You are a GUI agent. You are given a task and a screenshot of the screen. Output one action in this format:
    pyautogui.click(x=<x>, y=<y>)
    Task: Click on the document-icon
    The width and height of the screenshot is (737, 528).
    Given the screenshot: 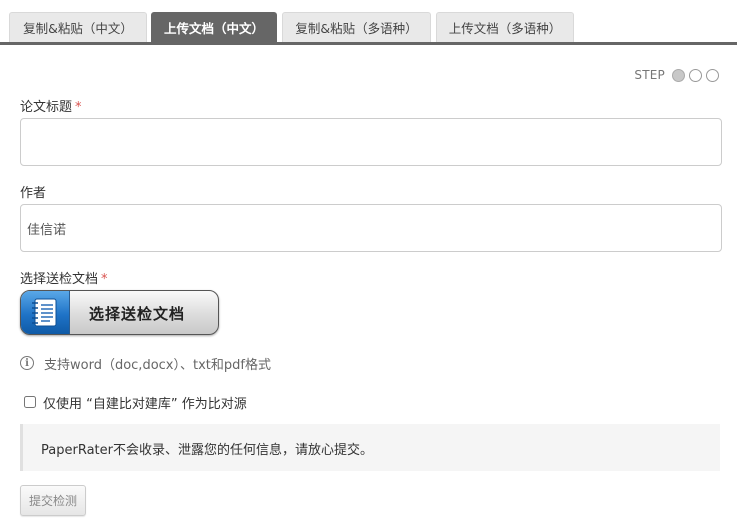 What is the action you would take?
    pyautogui.click(x=45, y=312)
    